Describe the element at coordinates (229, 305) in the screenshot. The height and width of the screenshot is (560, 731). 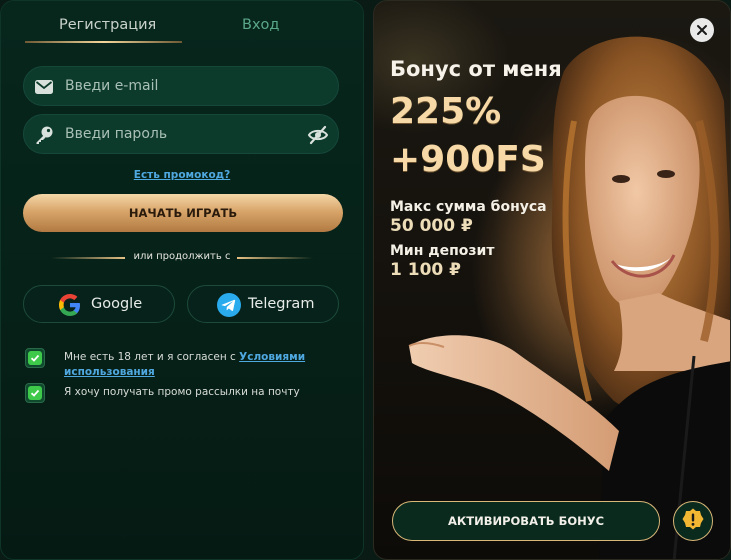
I see `telegram-icon` at that location.